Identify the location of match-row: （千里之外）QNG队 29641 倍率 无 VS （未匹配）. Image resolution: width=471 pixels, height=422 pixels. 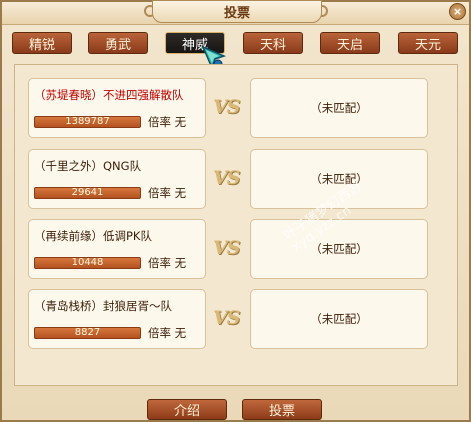
(237, 180).